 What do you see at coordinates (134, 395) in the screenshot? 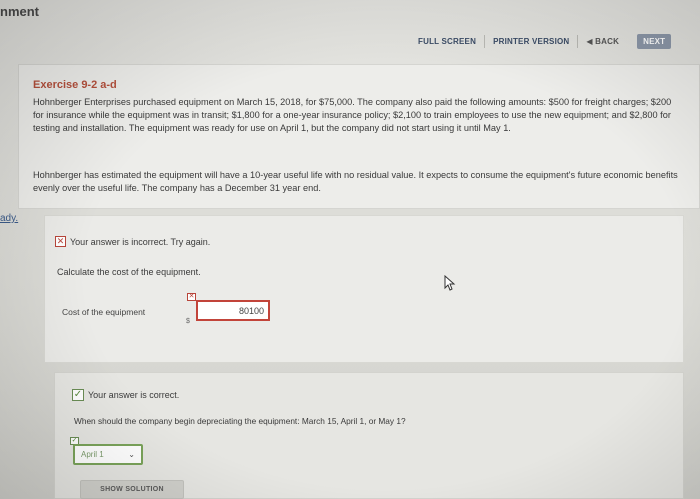
I see `part-b-status-text: Your answer is correct.` at bounding box center [134, 395].